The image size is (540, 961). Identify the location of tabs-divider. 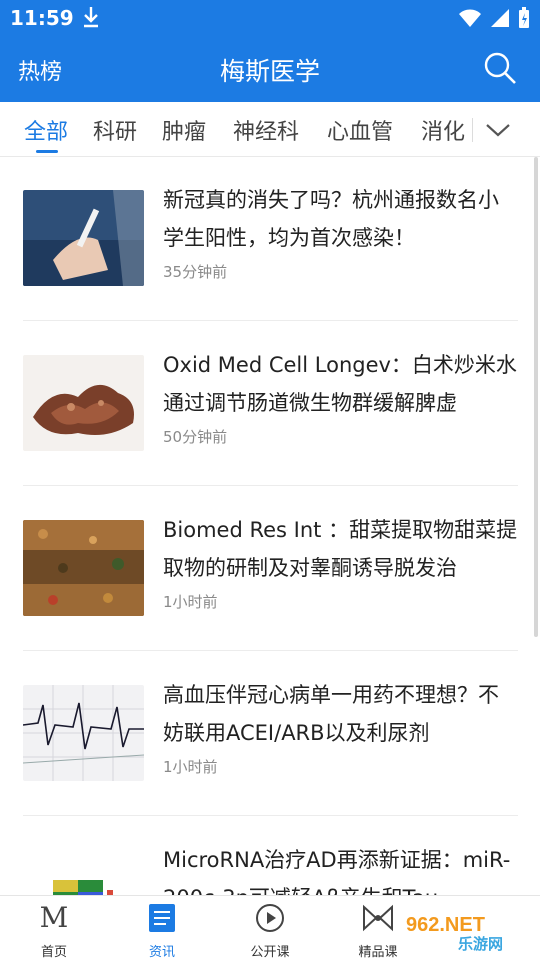
(472, 130).